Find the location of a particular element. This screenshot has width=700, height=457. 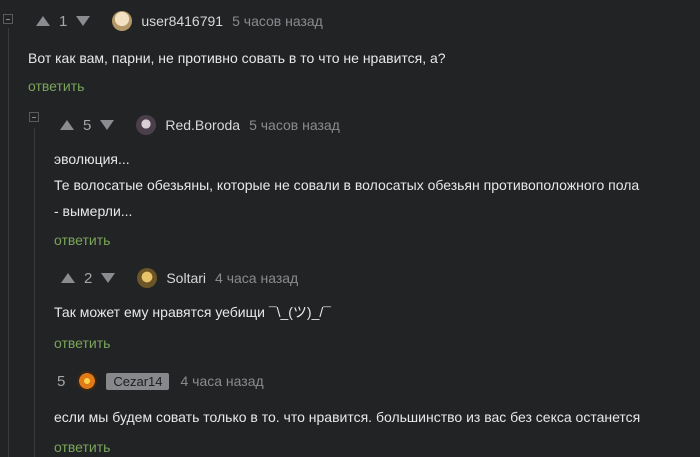

username: Cezar14 is located at coordinates (138, 381).